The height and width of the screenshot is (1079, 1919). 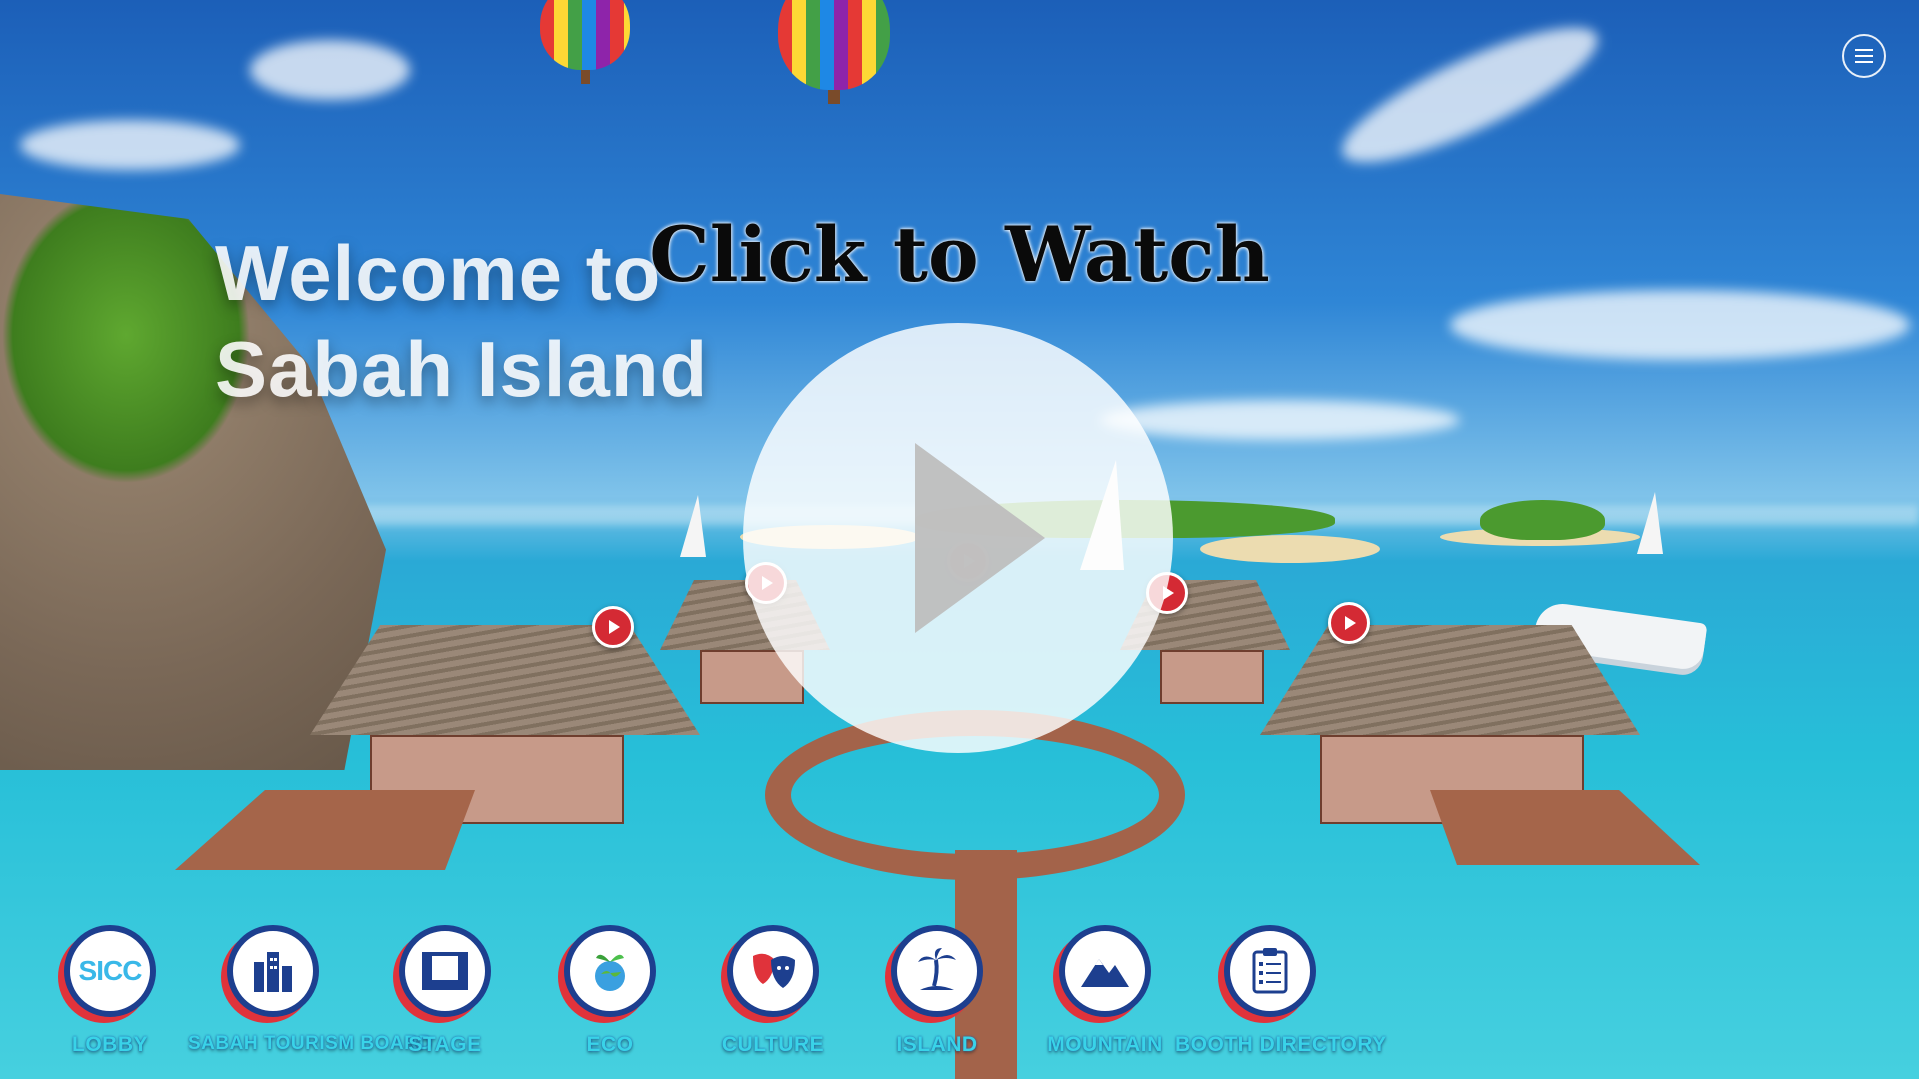 I want to click on menu-button, so click(x=1864, y=56).